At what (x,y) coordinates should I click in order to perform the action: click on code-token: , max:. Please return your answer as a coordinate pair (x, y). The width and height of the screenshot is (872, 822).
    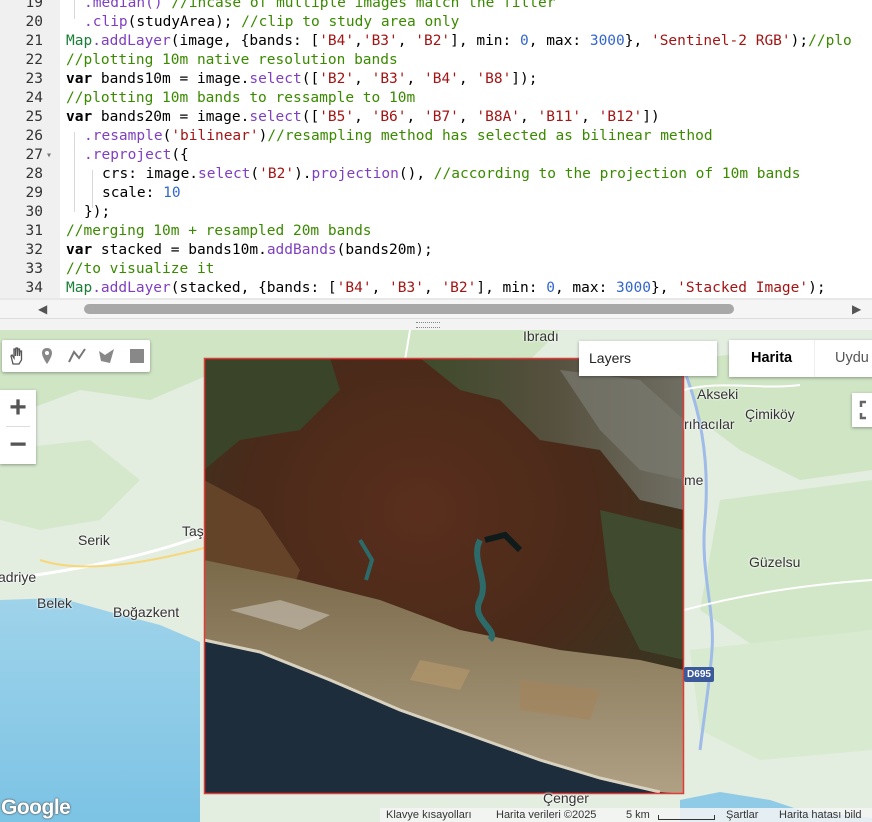
    Looking at the image, I should click on (559, 41).